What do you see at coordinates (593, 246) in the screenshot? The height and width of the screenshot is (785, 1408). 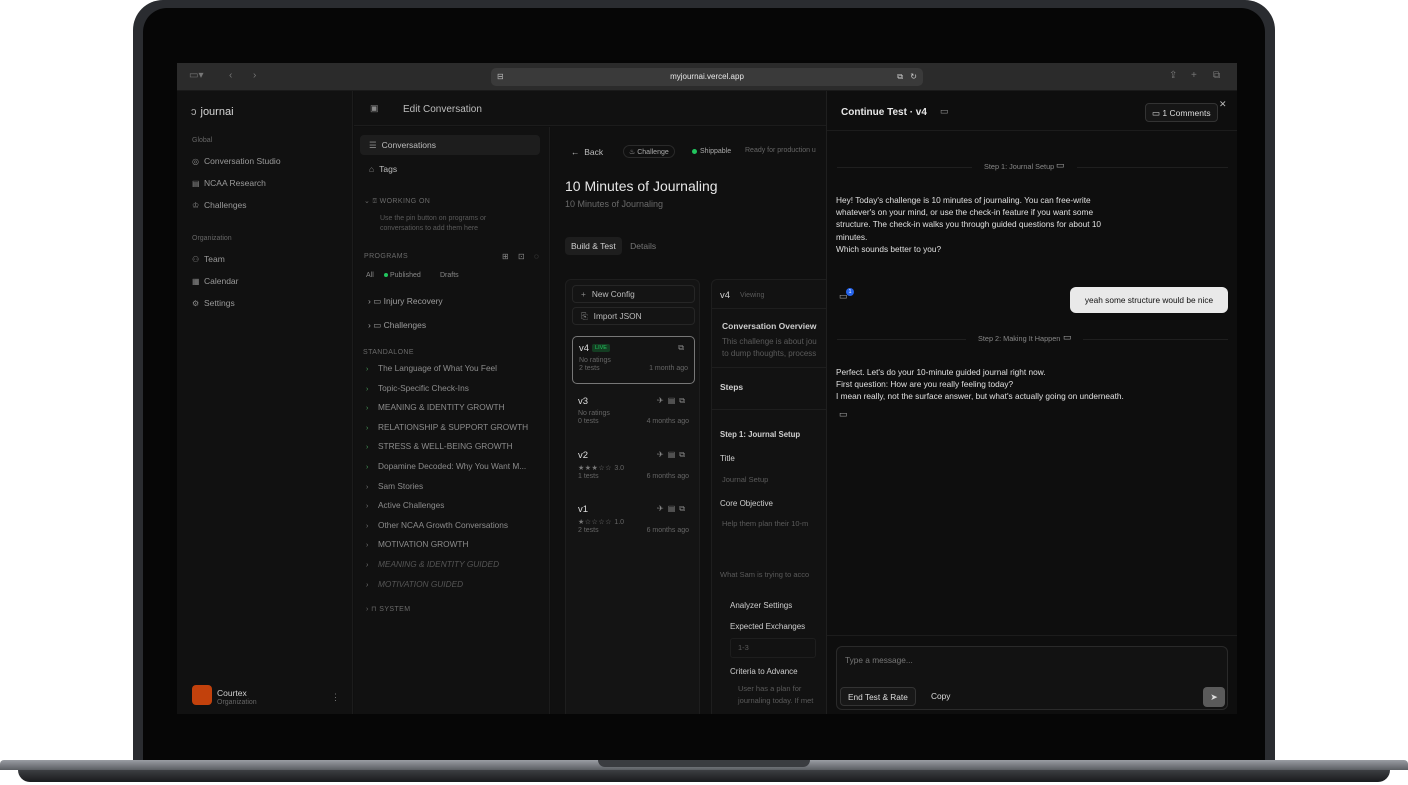 I see `tab-build-test: Build & Test` at bounding box center [593, 246].